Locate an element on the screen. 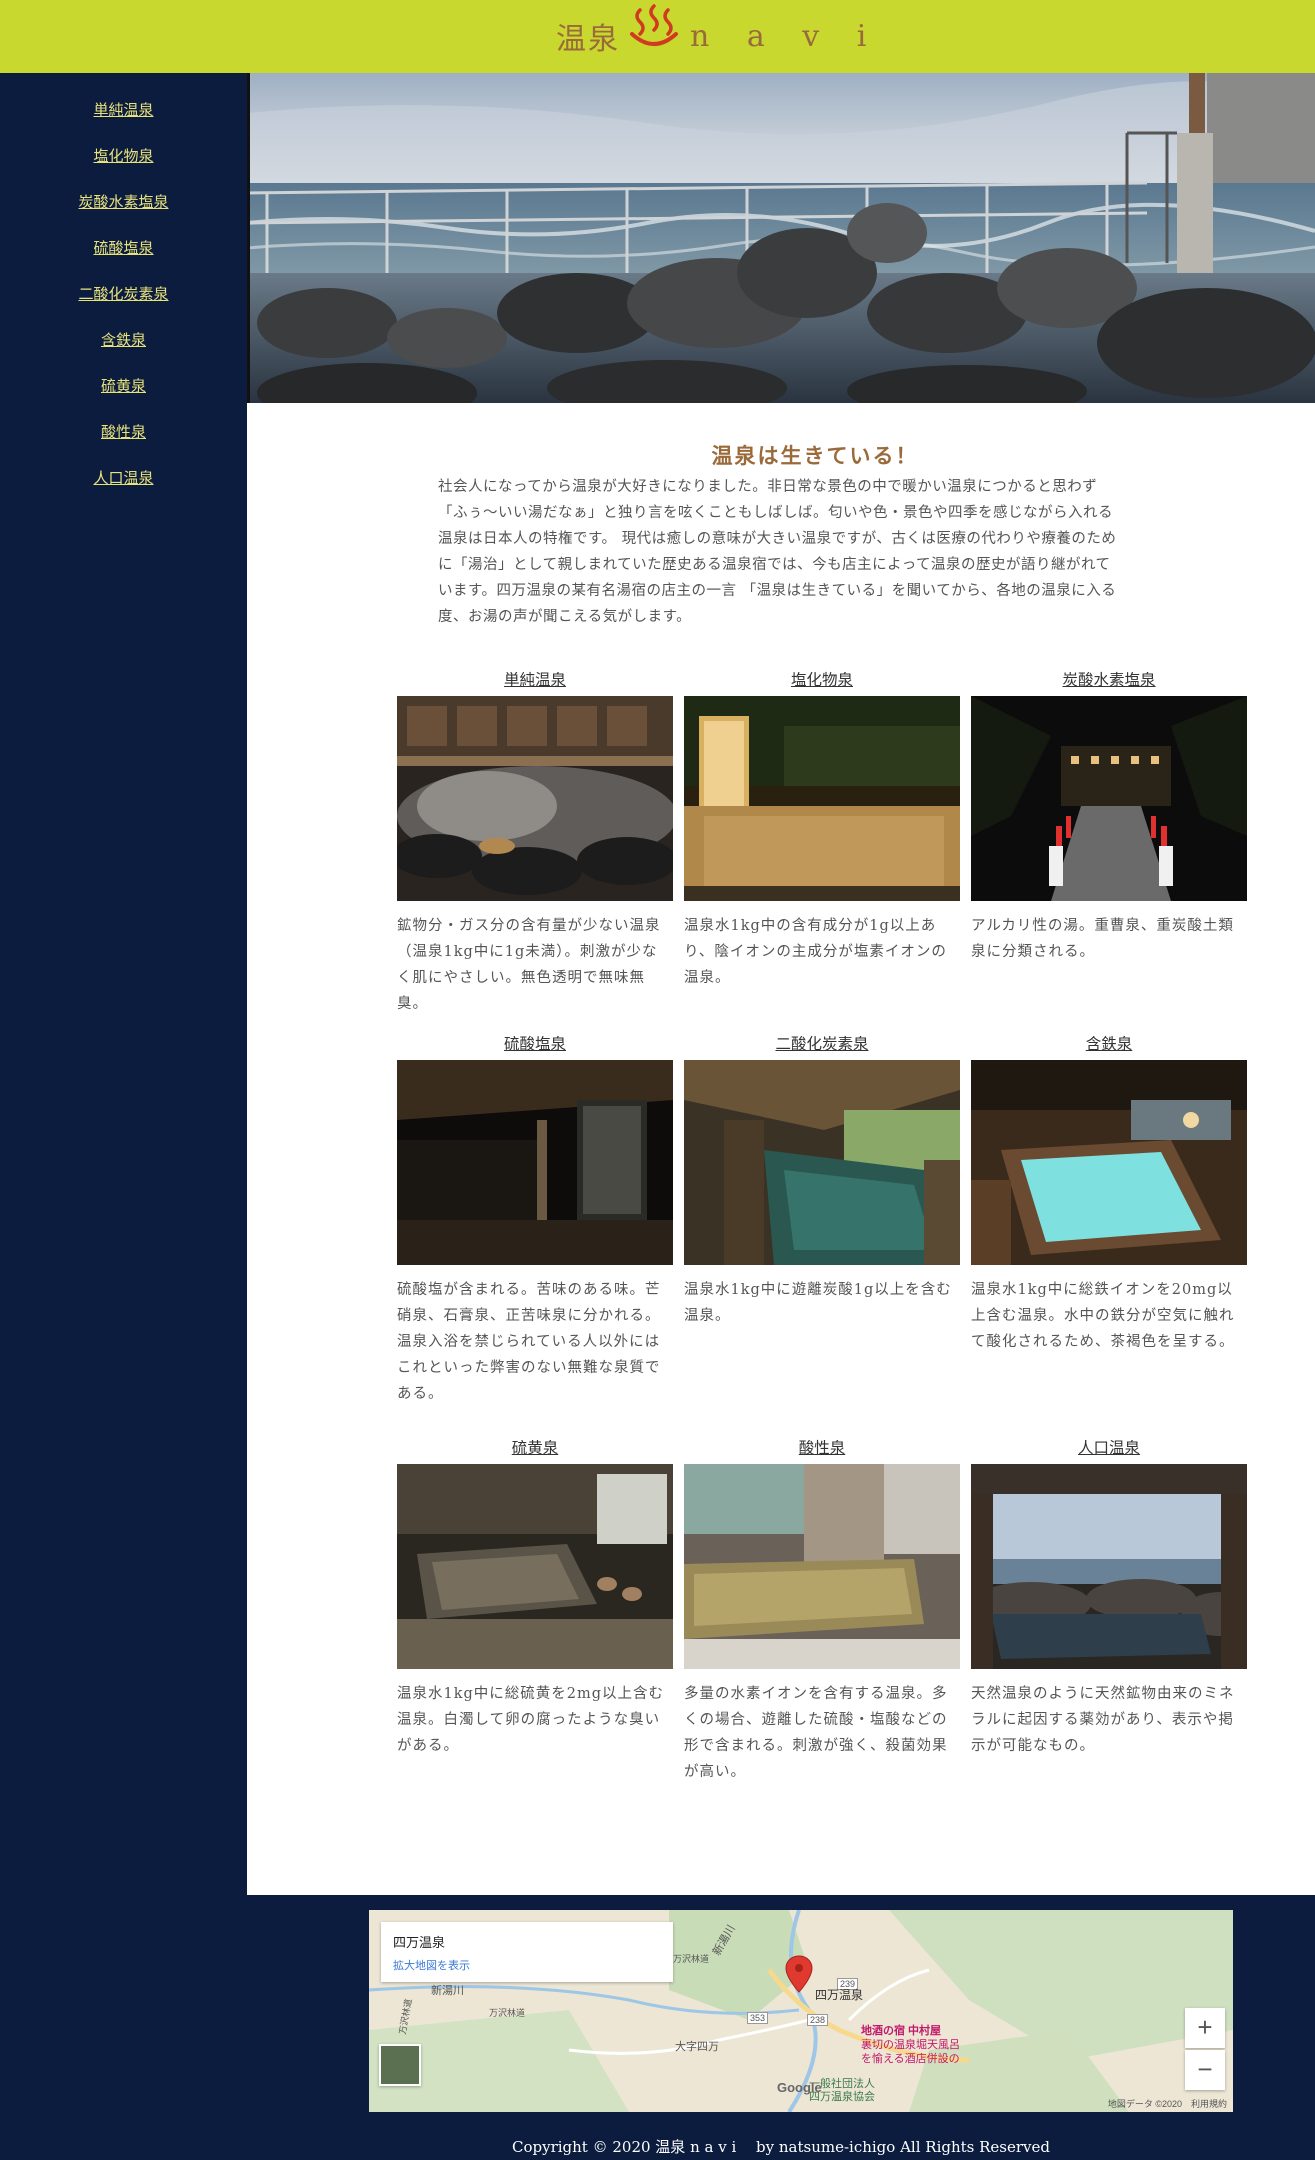 The image size is (1315, 2160). sidebar-item-sansei: 酸性泉 is located at coordinates (123, 444).